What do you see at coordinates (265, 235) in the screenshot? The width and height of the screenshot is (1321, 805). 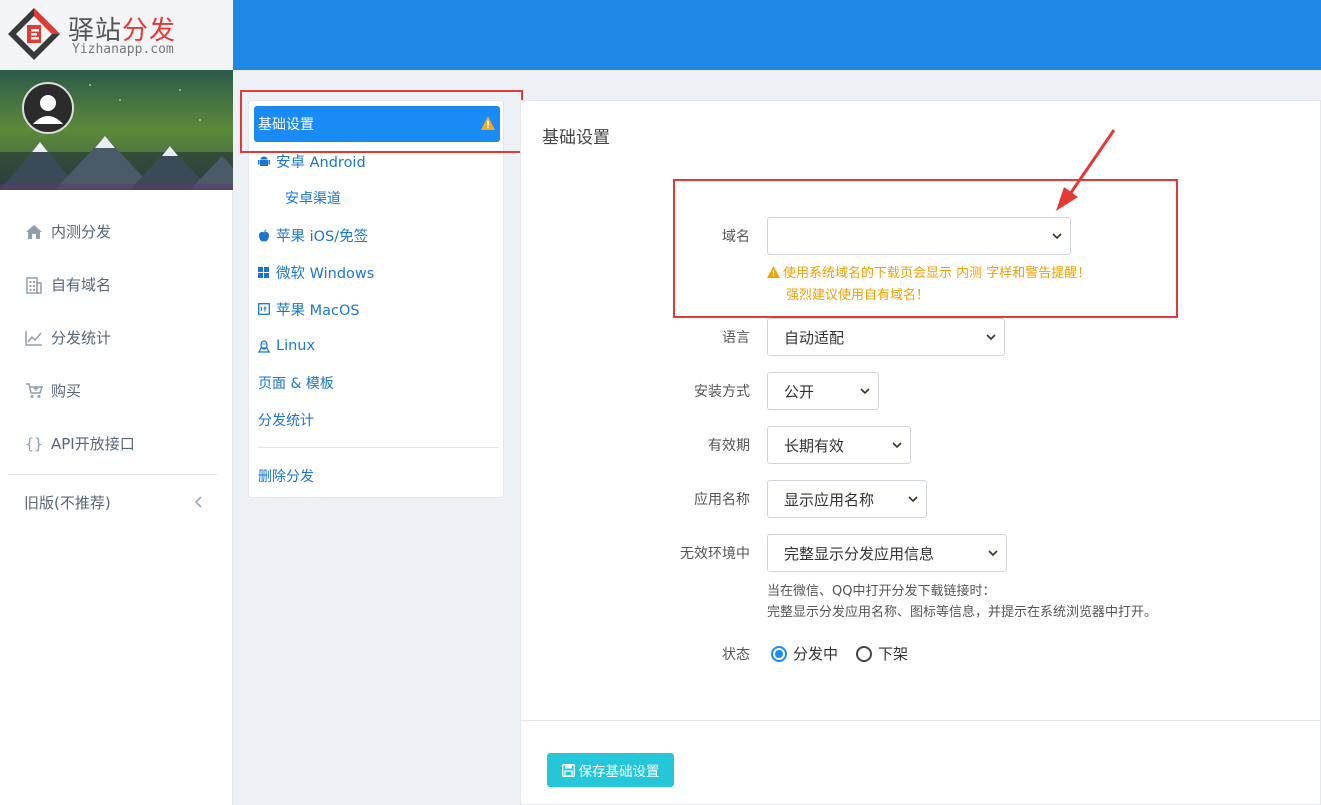 I see `apple-icon` at bounding box center [265, 235].